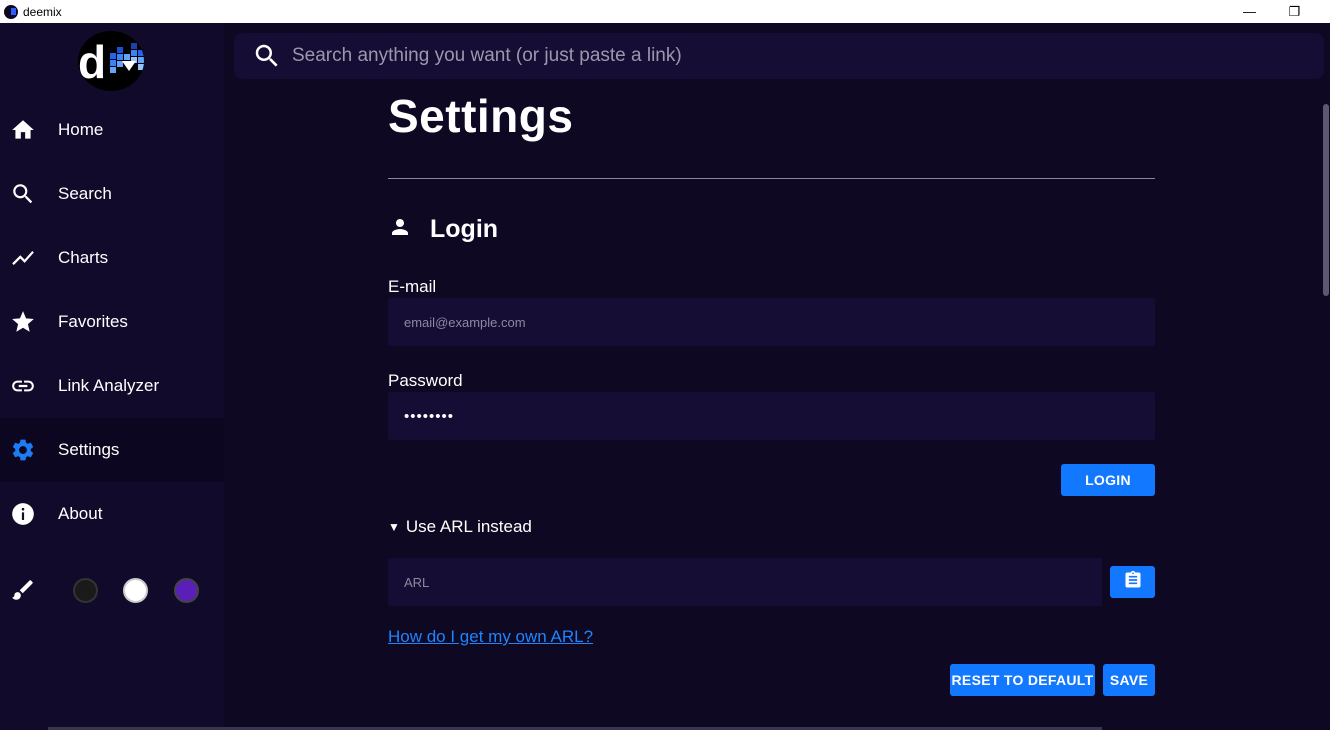  Describe the element at coordinates (112, 514) in the screenshot. I see `sidebar-item-about: About` at that location.